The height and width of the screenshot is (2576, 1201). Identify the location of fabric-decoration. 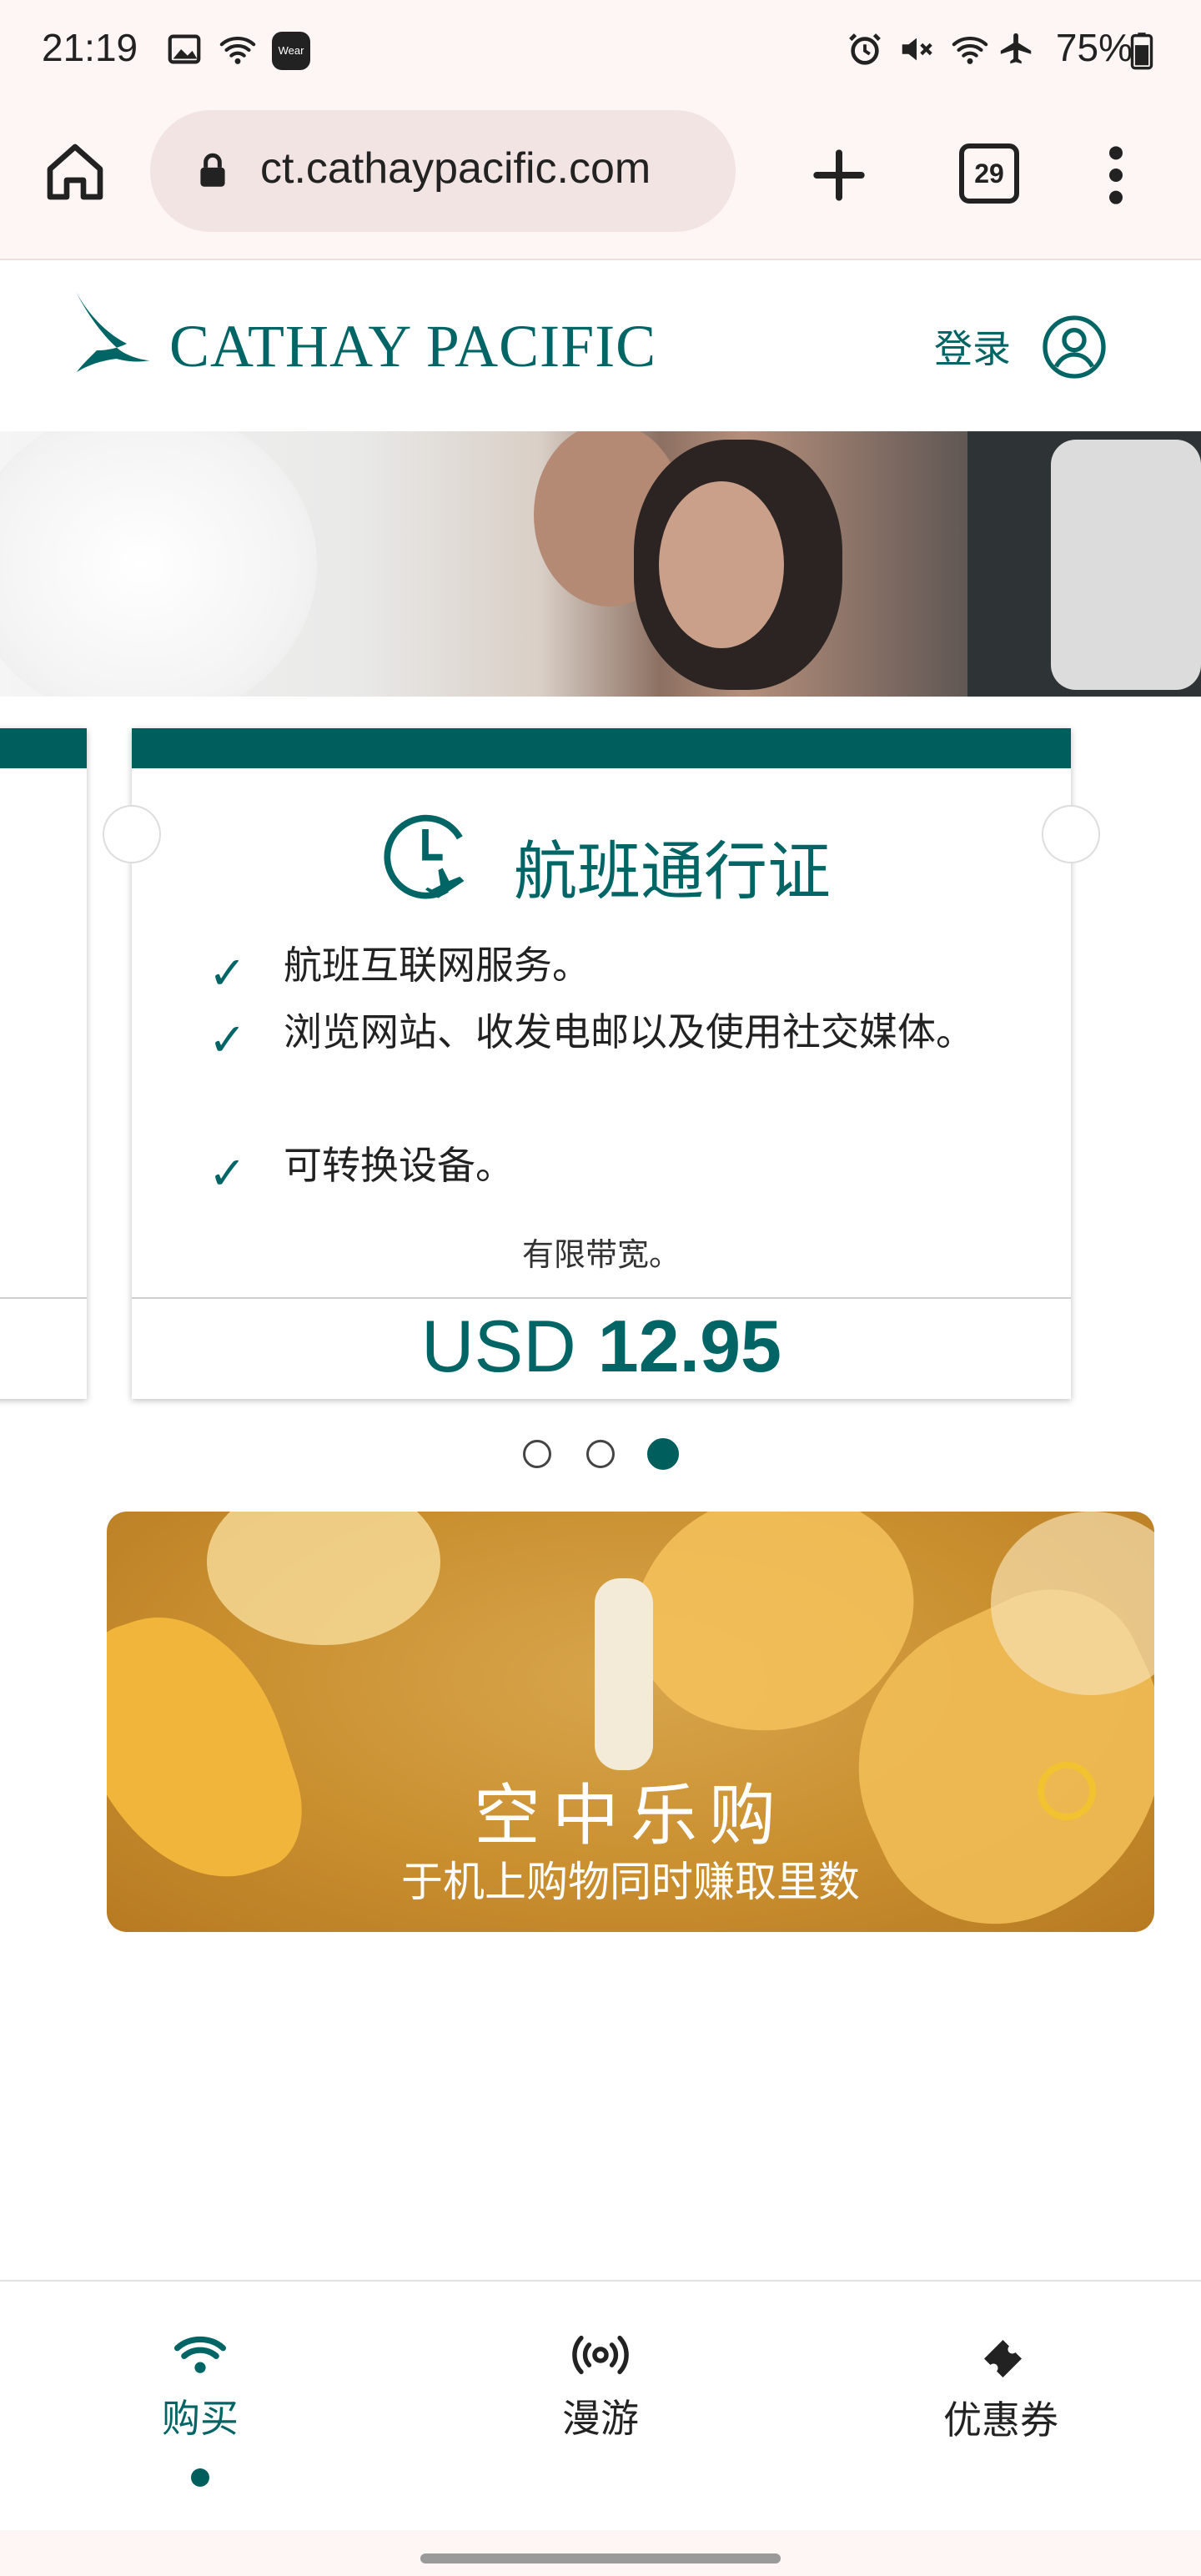
(324, 1578).